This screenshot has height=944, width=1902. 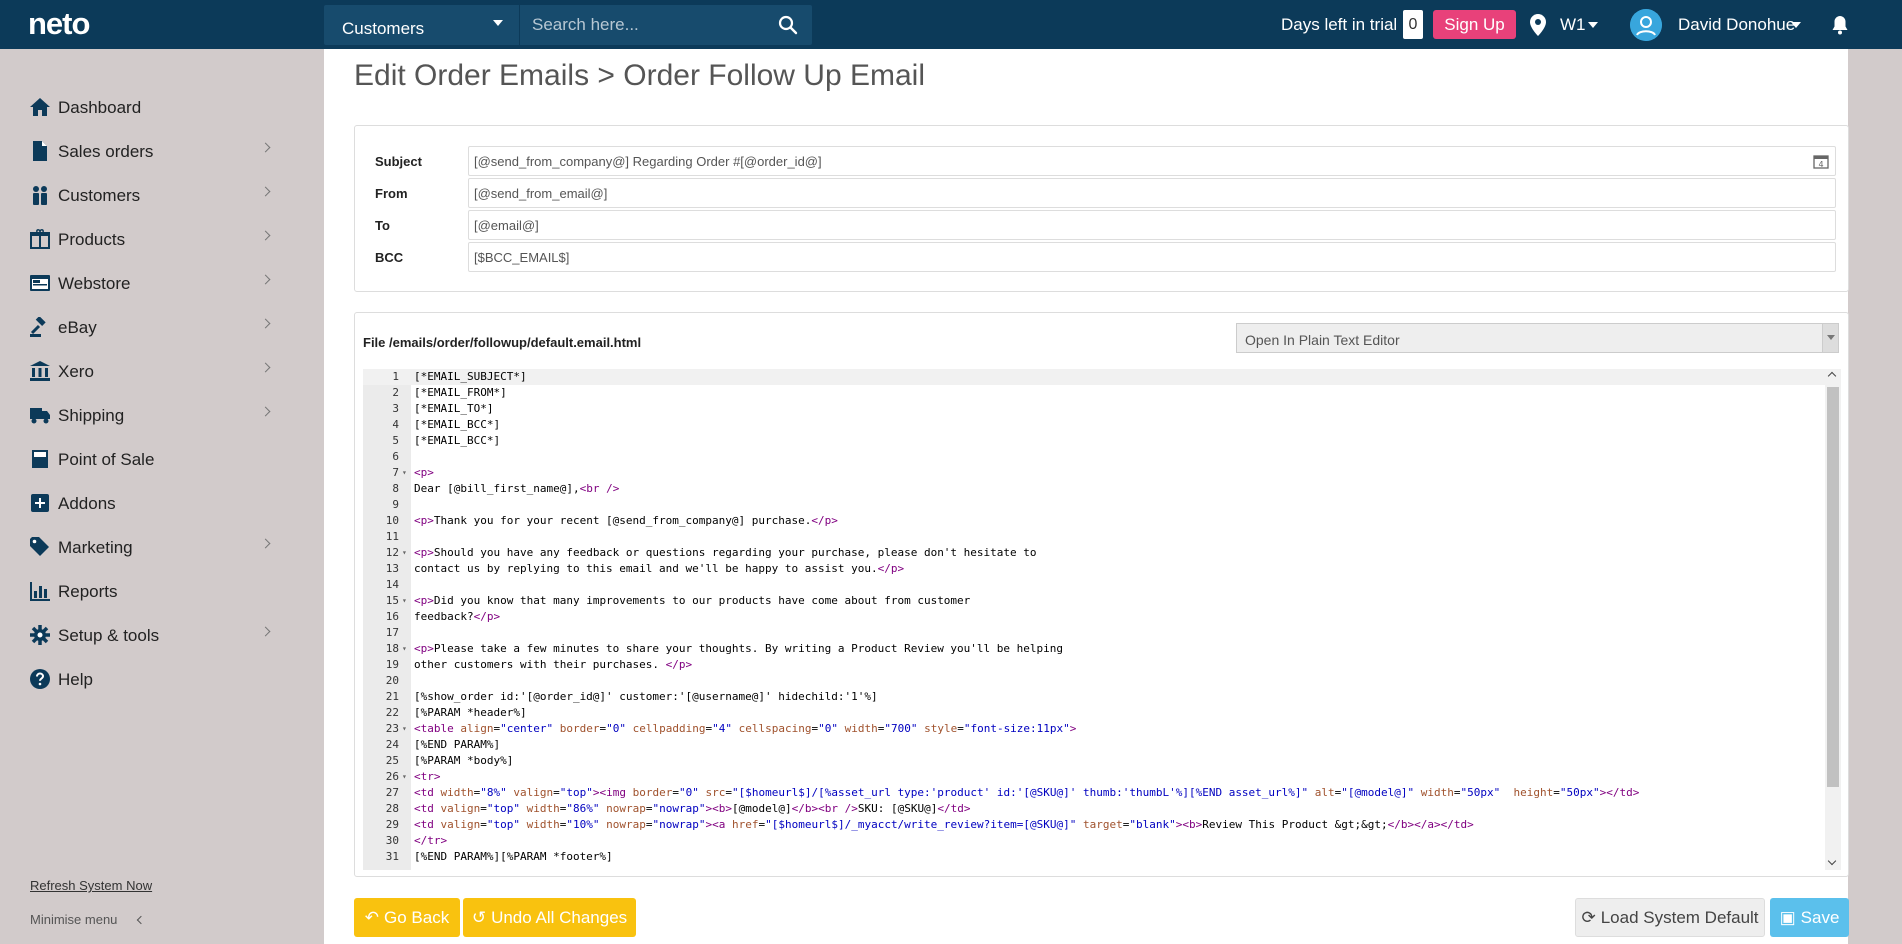 What do you see at coordinates (152, 107) in the screenshot?
I see `sidebar-item-dashboard: Dashboard` at bounding box center [152, 107].